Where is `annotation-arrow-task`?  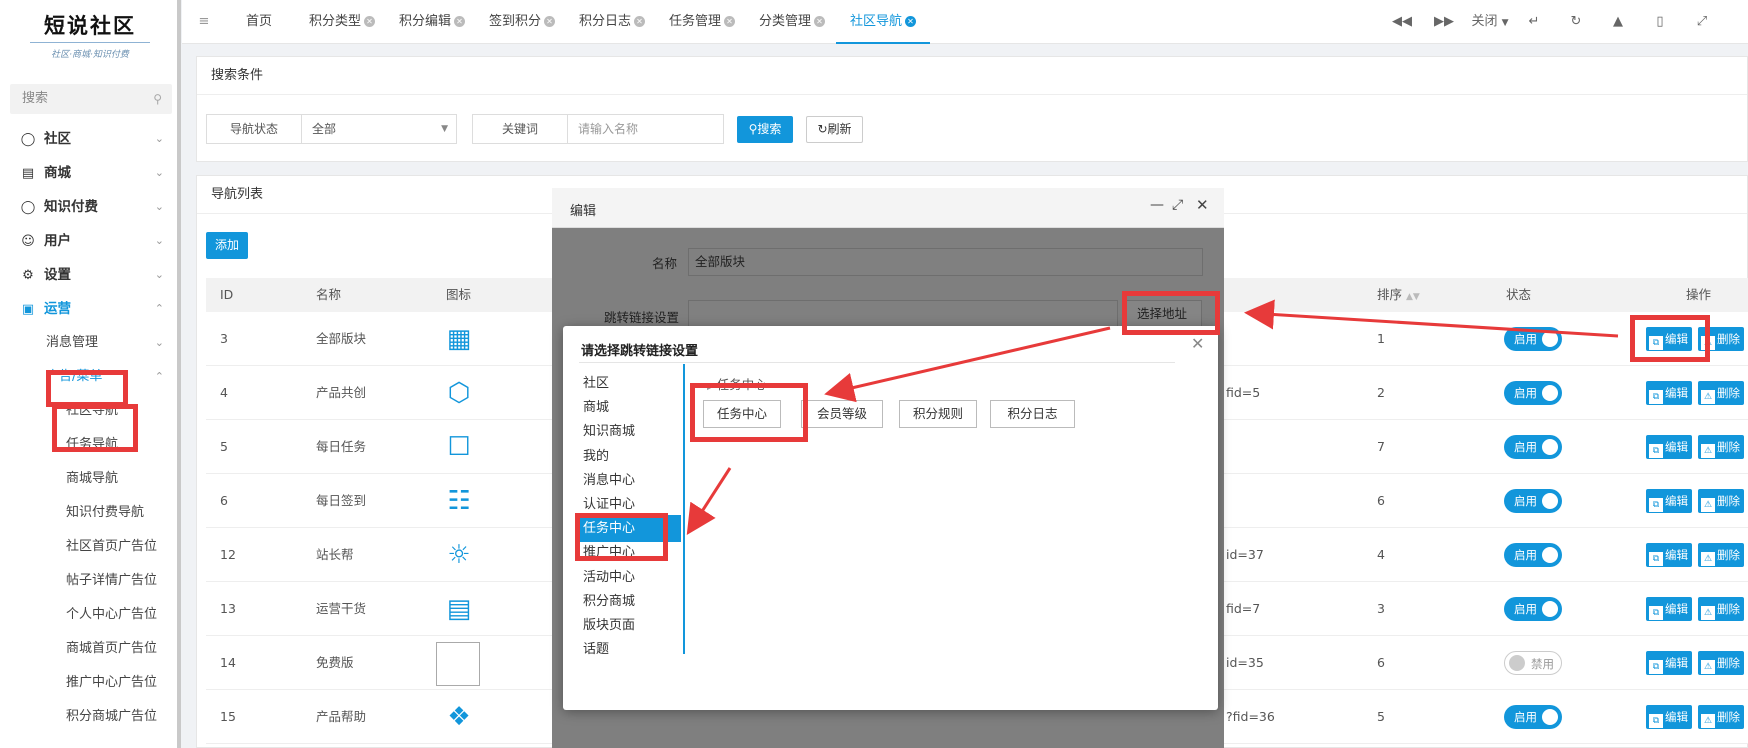
annotation-arrow-task is located at coordinates (709, 501).